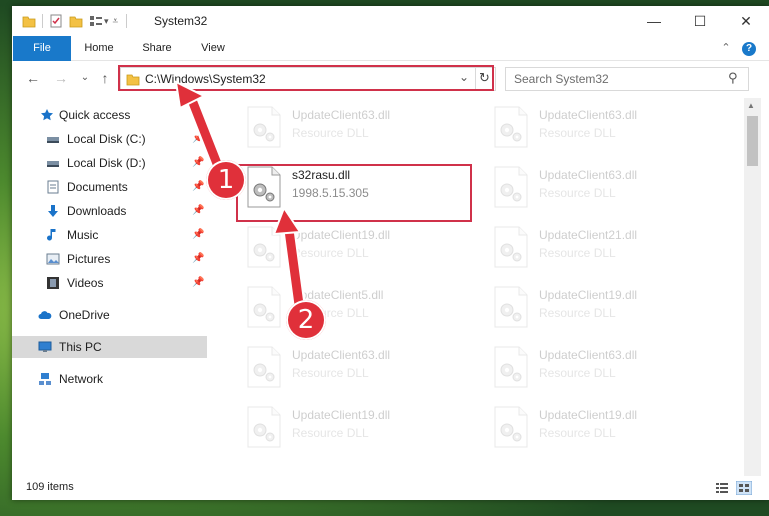  I want to click on step-badge-2: 2, so click(306, 320).